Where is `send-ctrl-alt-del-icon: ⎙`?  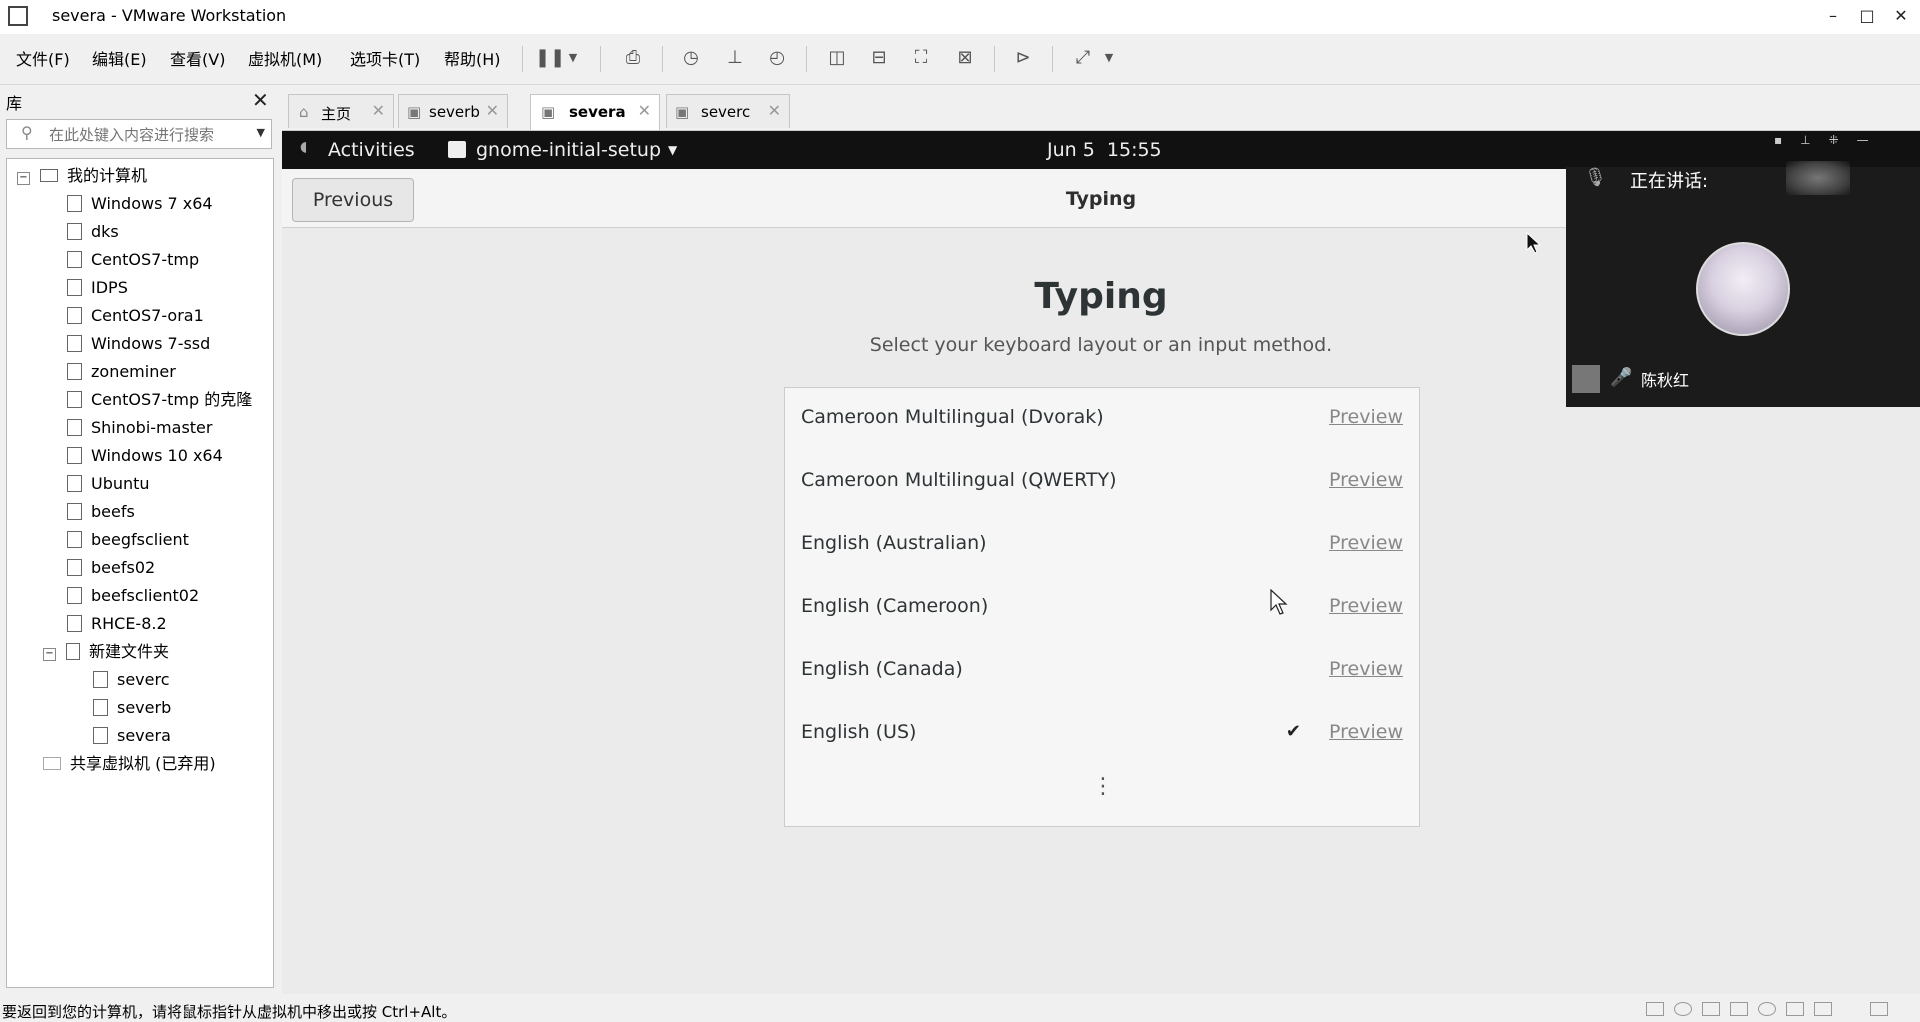
send-ctrl-alt-del-icon: ⎙ is located at coordinates (633, 58).